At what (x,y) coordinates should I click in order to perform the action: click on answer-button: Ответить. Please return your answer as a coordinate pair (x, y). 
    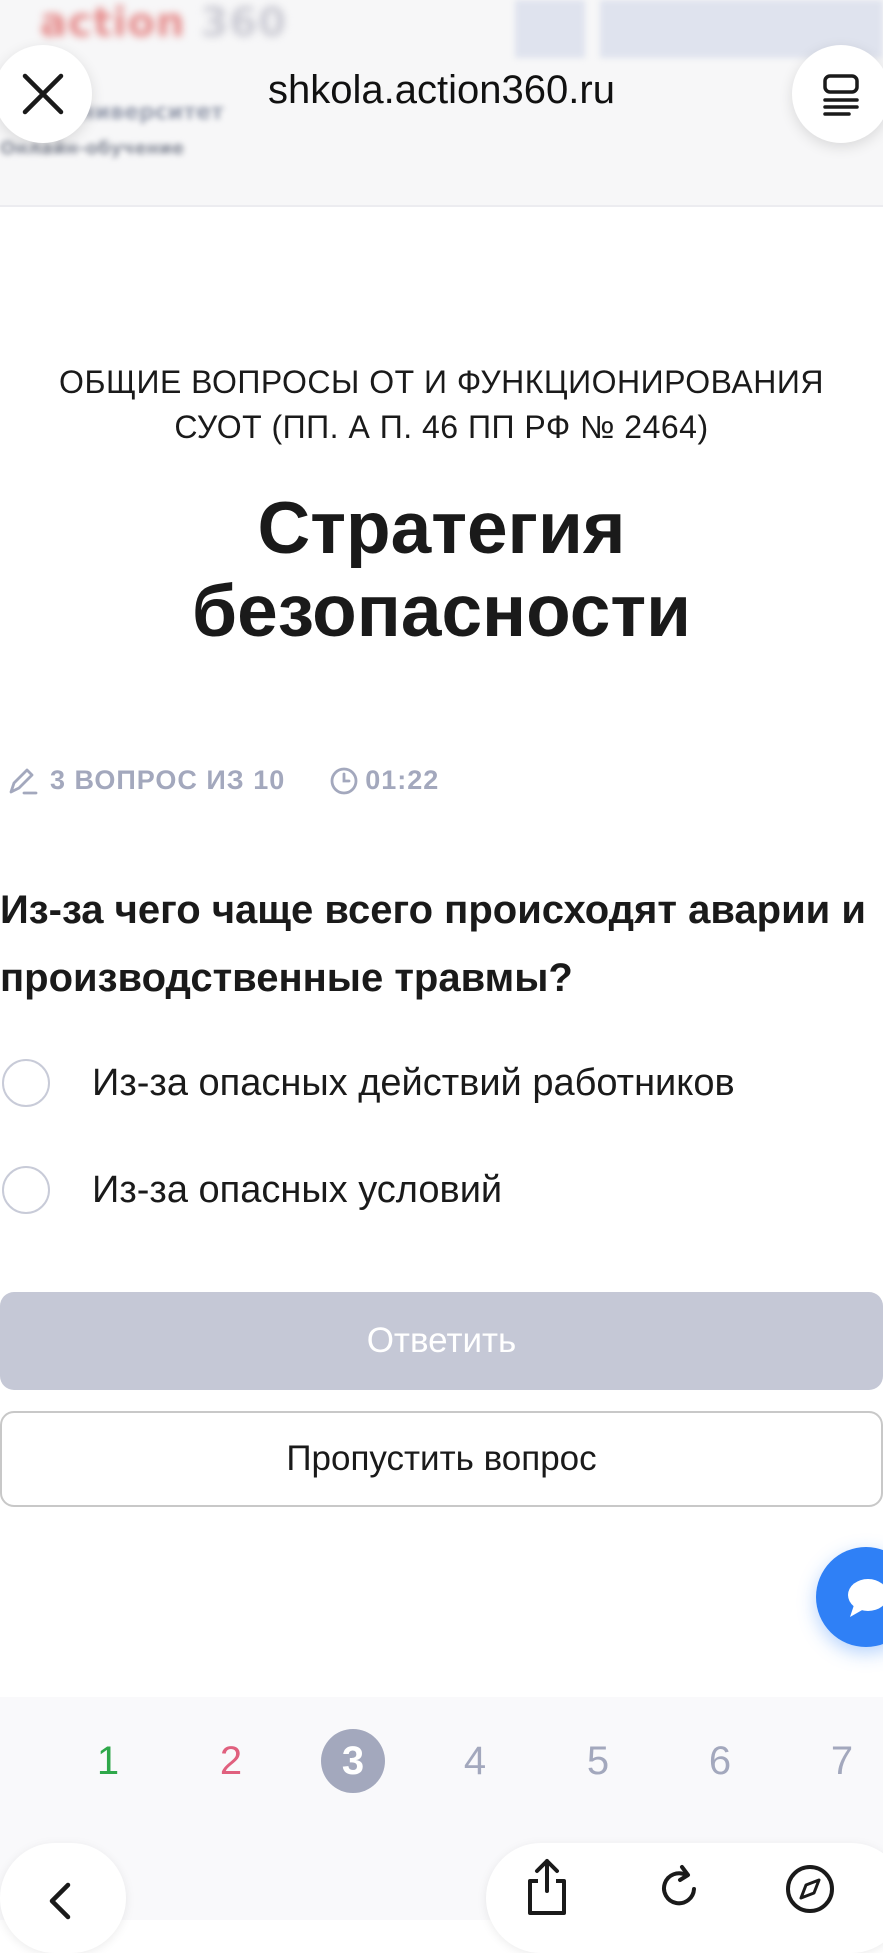
    Looking at the image, I should click on (441, 1341).